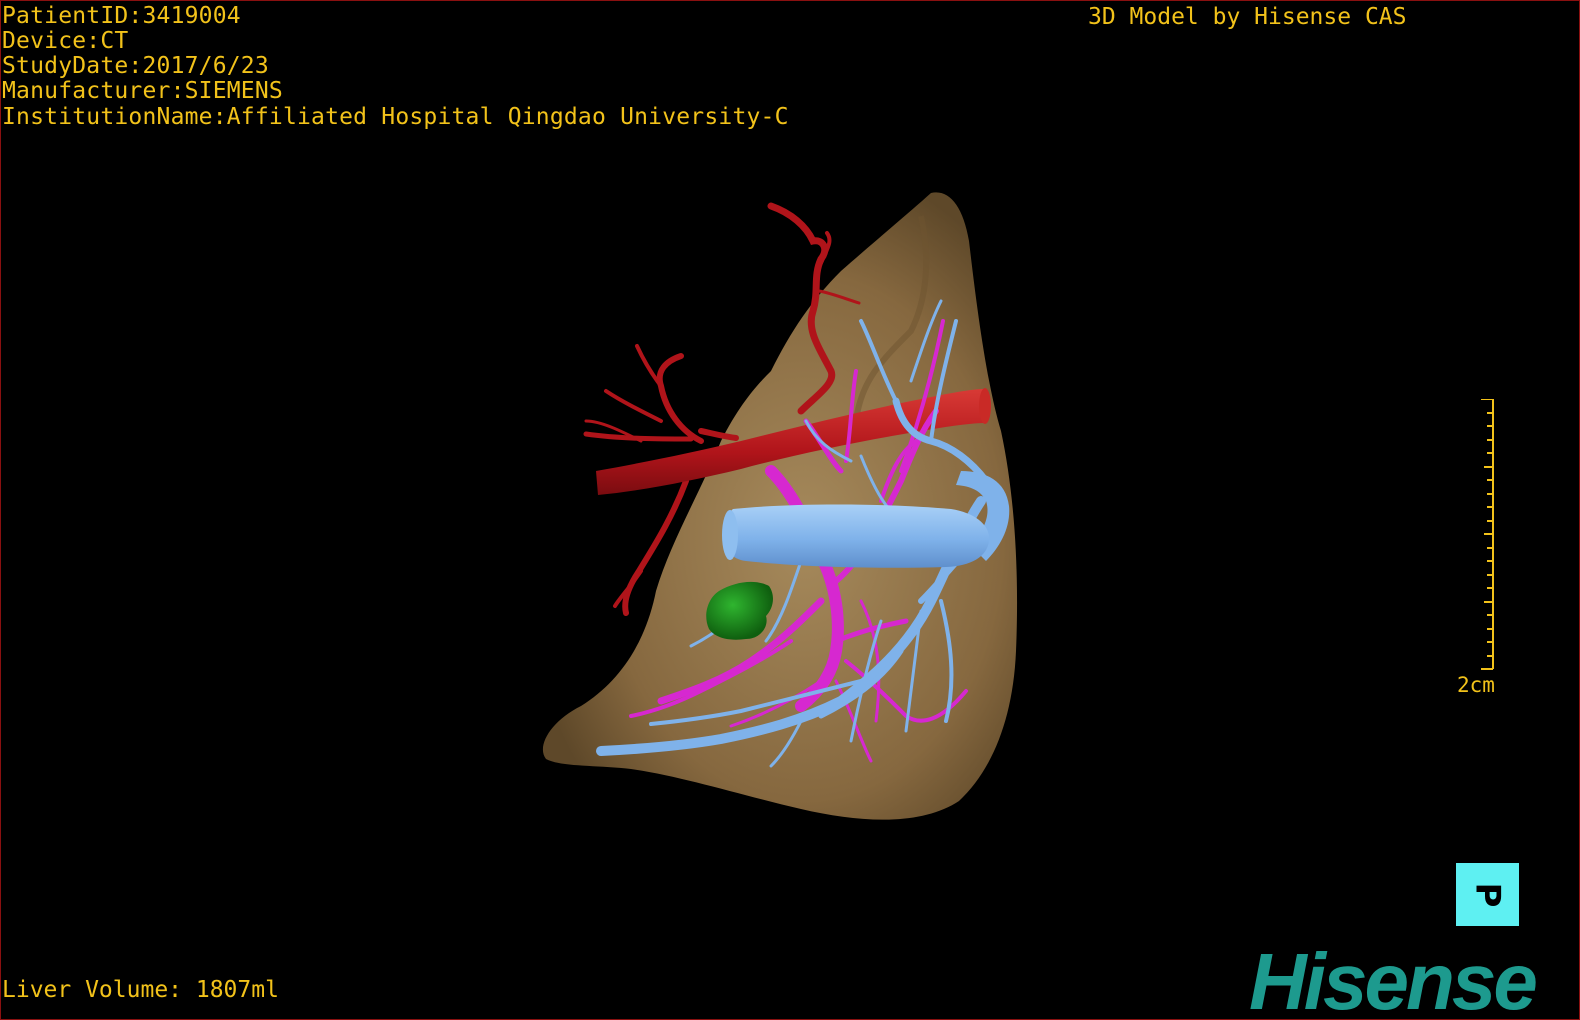 The height and width of the screenshot is (1020, 1580). I want to click on inferior-vena-cava, so click(857, 536).